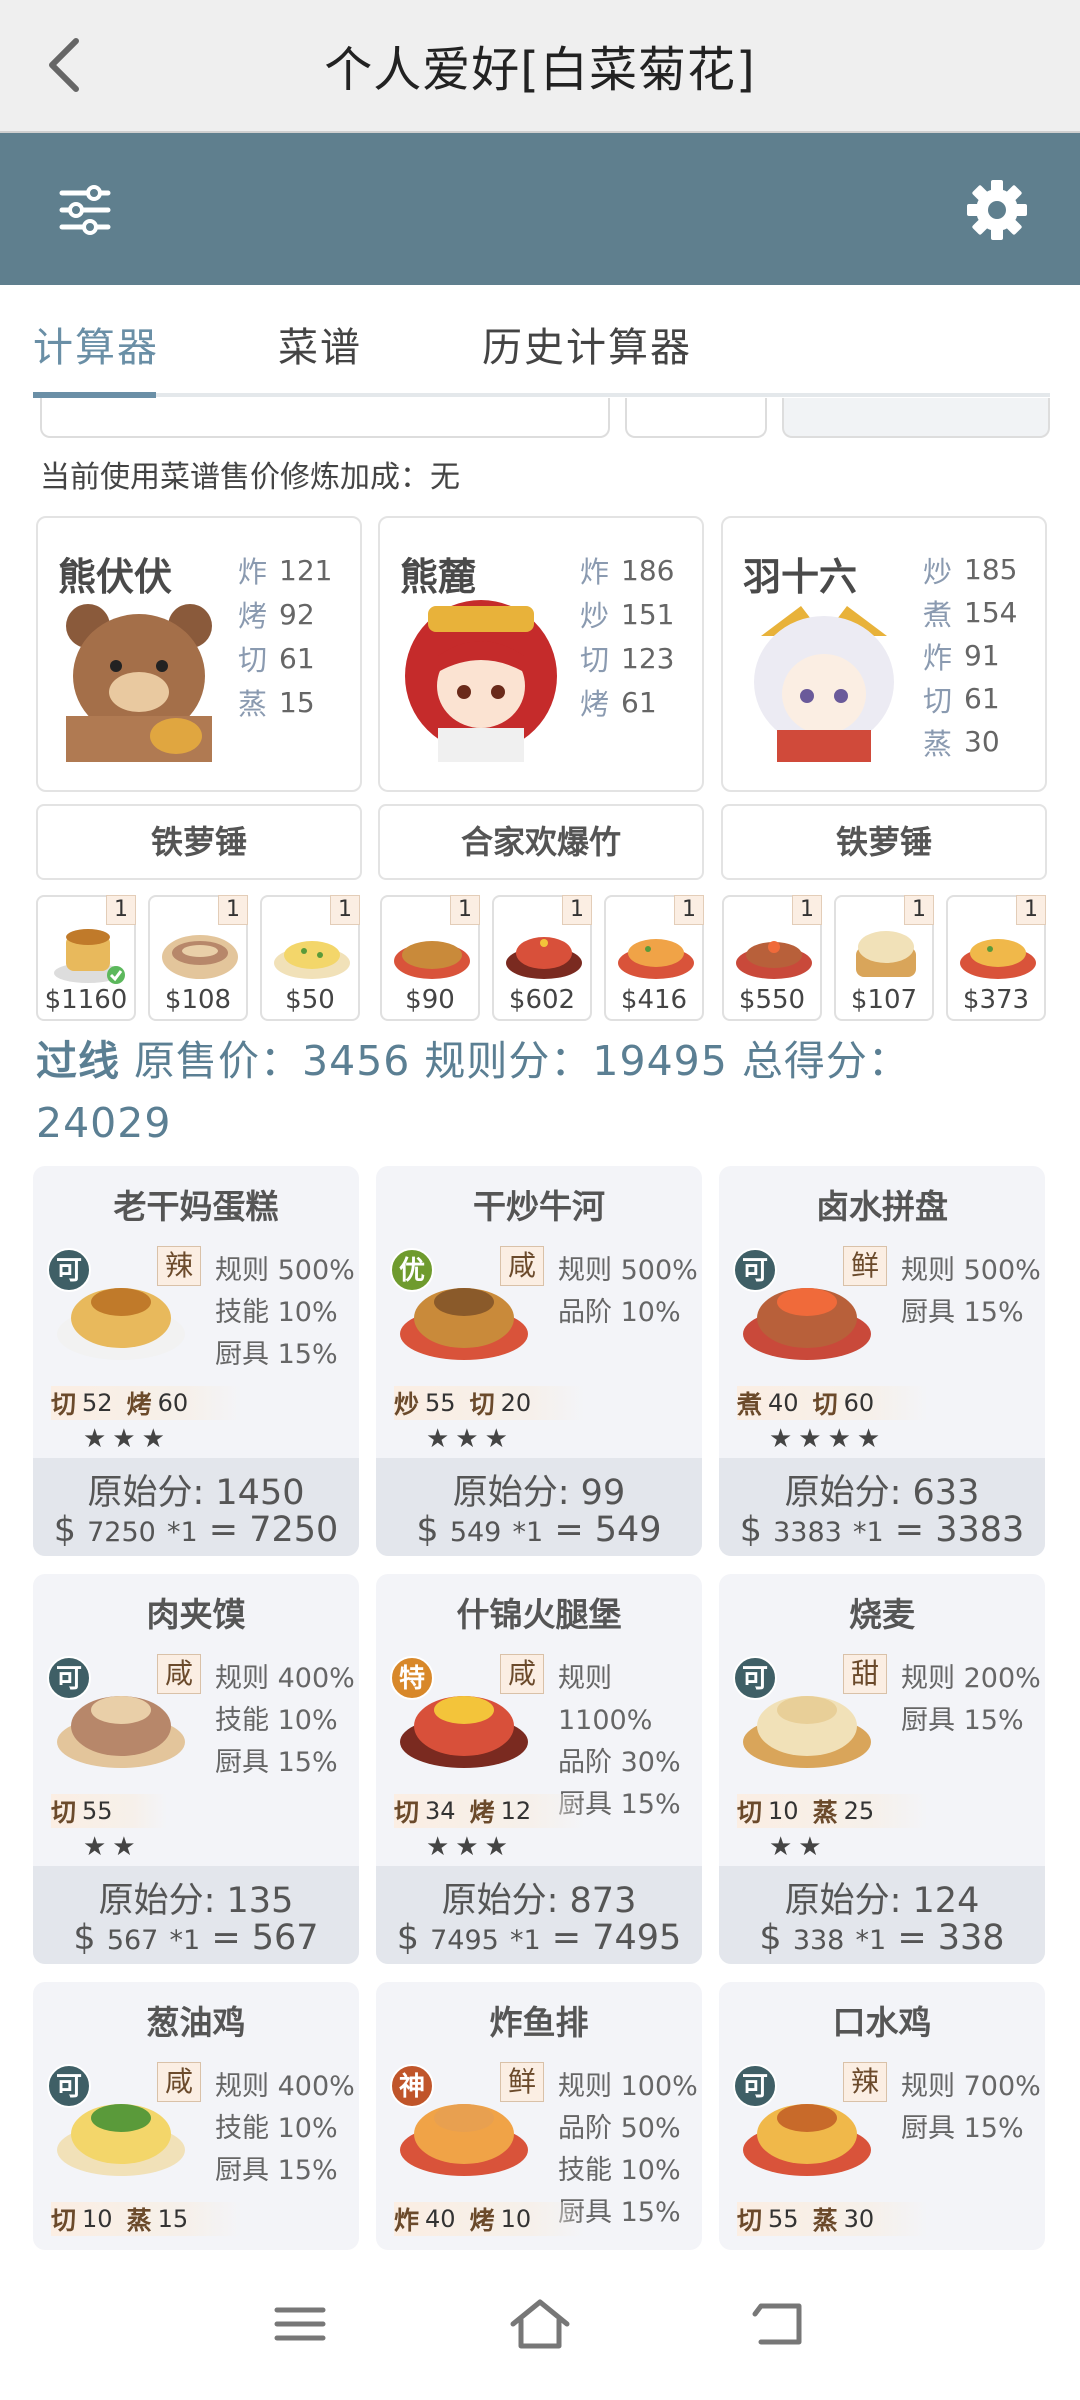  I want to click on chef-stat: 炒 151, so click(627, 614).